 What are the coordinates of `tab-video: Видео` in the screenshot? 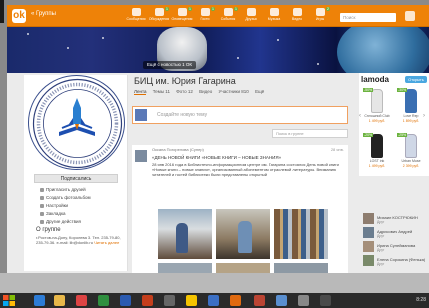 It's located at (205, 91).